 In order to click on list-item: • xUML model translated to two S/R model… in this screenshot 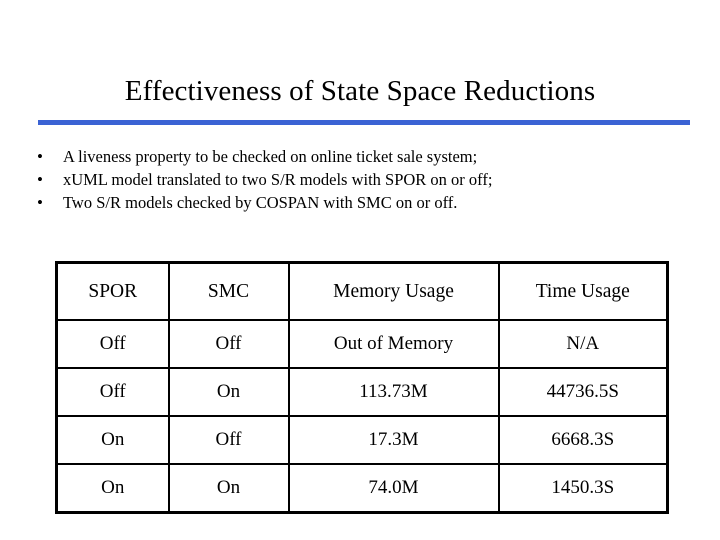, I will do `click(369, 179)`.